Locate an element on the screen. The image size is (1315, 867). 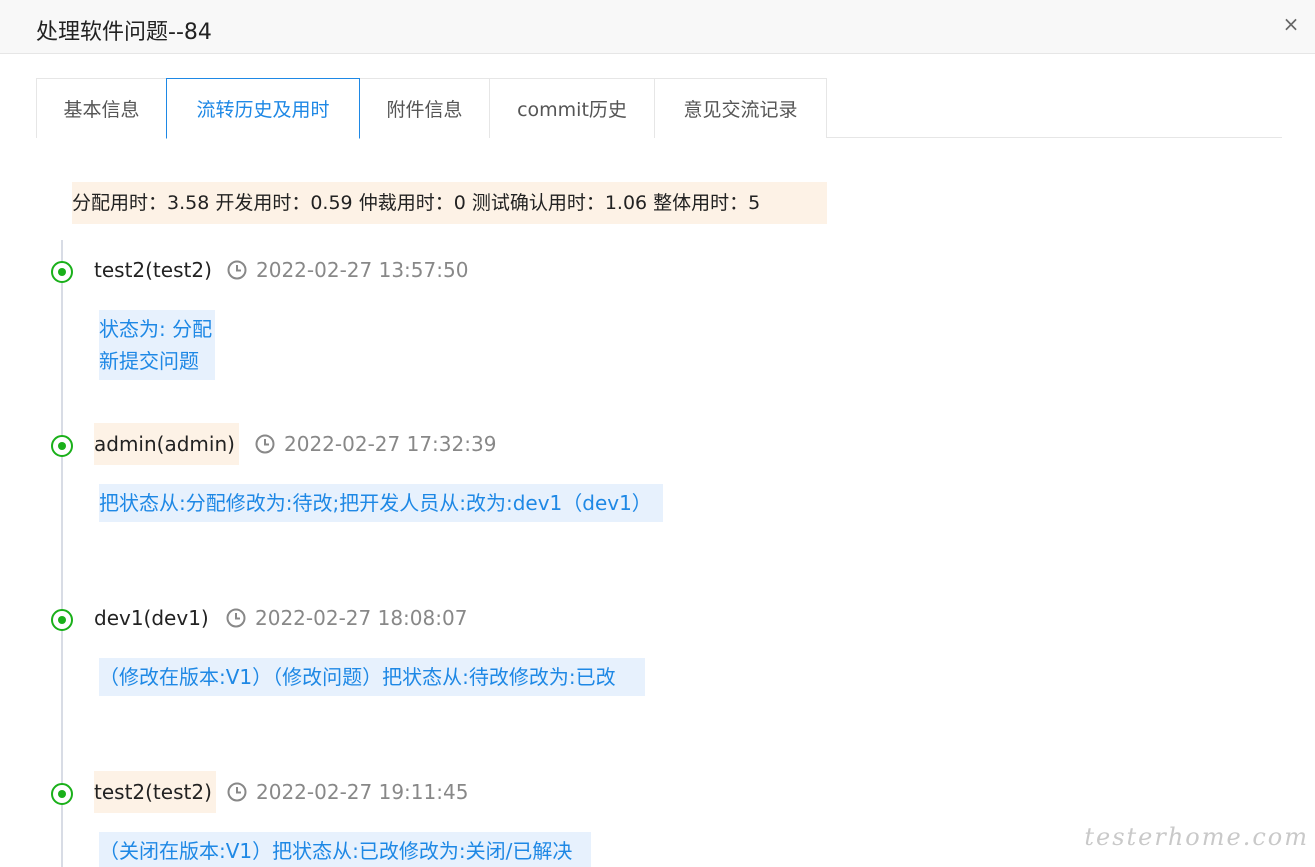
timeline-note: 状态为: 分配 新提交问题 is located at coordinates (157, 345).